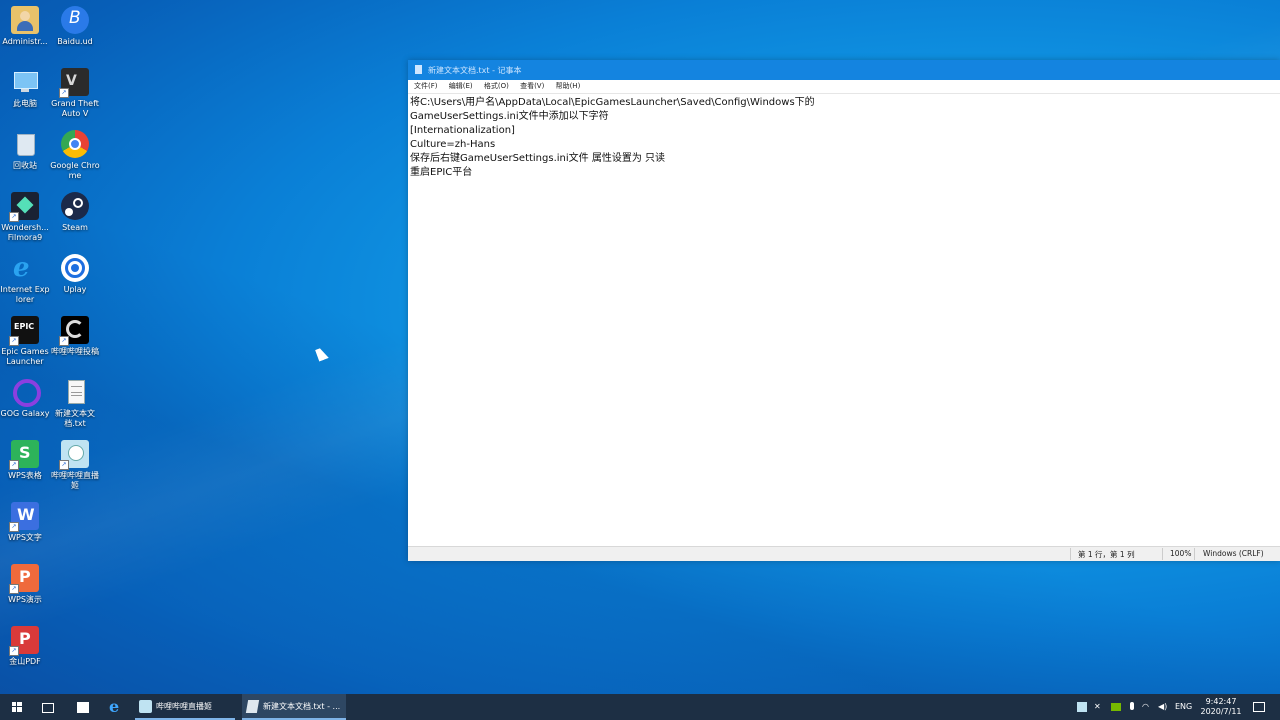 This screenshot has height=720, width=1280. Describe the element at coordinates (844, 87) in the screenshot. I see `menu-bar: 文件(F) 编辑(E) 格式(O) 查看(V) 帮助(H)` at that location.